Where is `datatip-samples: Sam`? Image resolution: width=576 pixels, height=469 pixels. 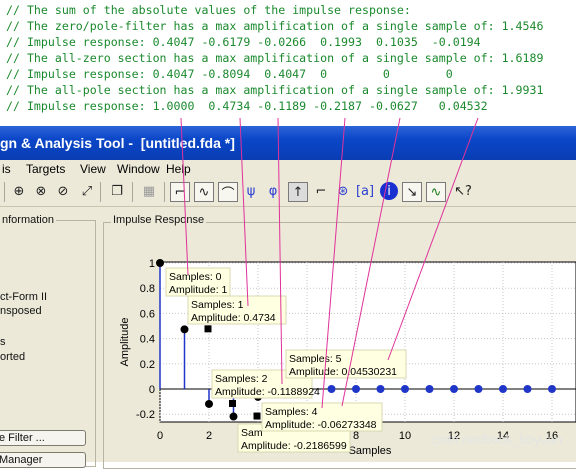
datatip-samples: Sam is located at coordinates (252, 433).